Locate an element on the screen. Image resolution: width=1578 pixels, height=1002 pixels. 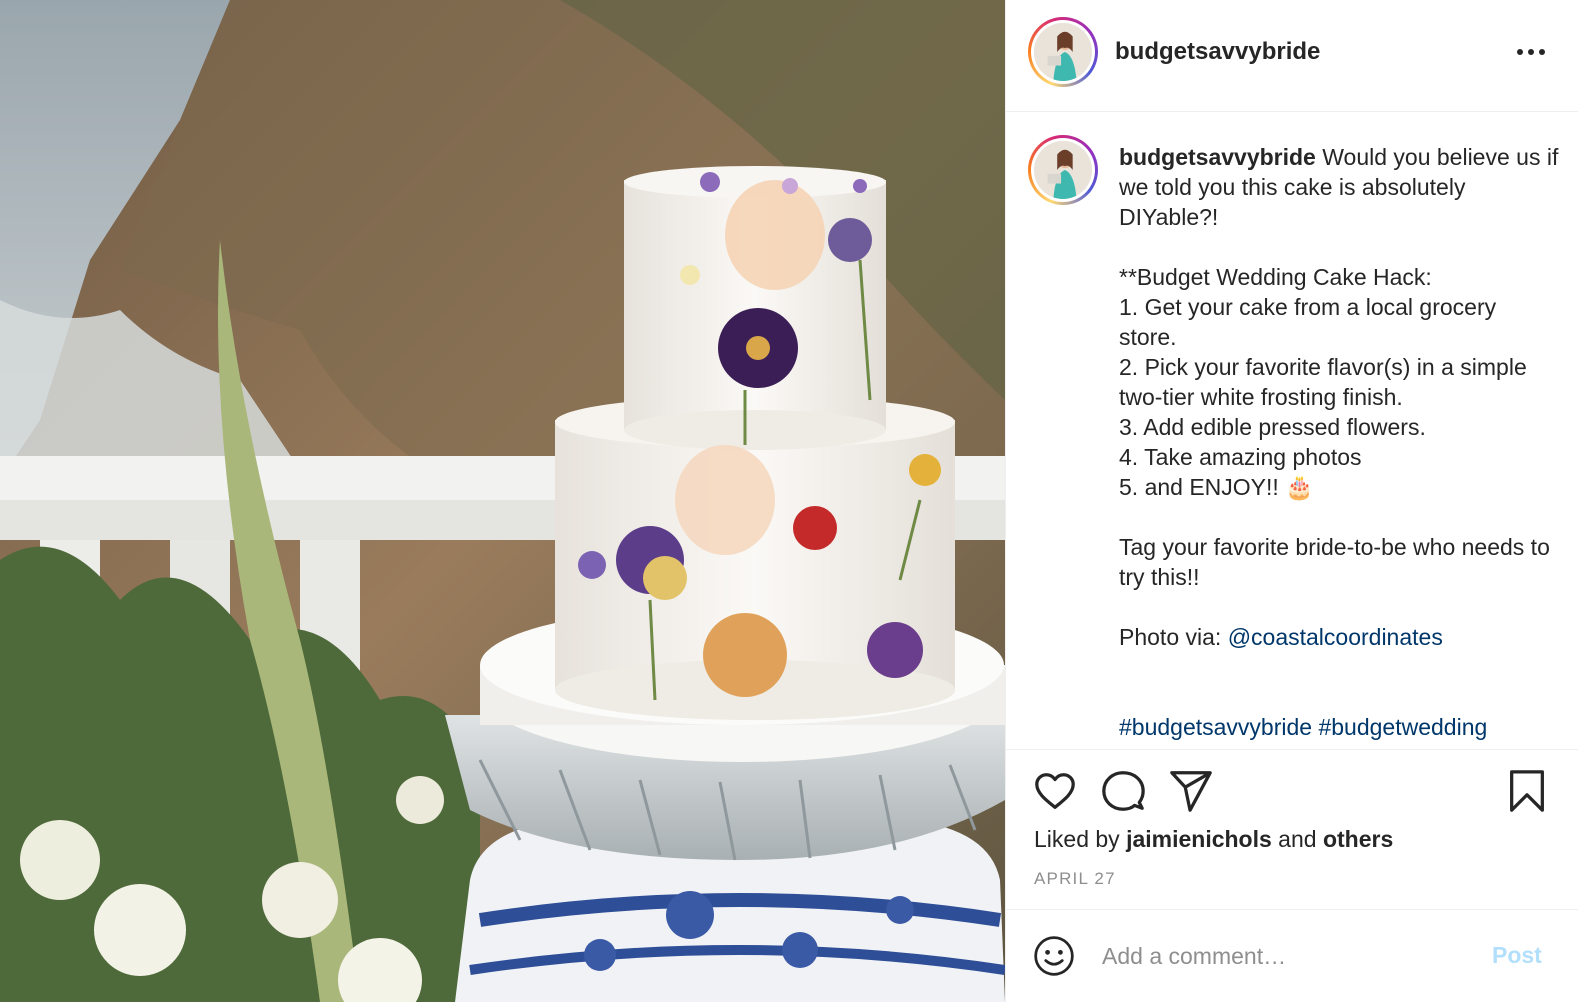
liked-by-user: jaimienichols is located at coordinates (1199, 839).